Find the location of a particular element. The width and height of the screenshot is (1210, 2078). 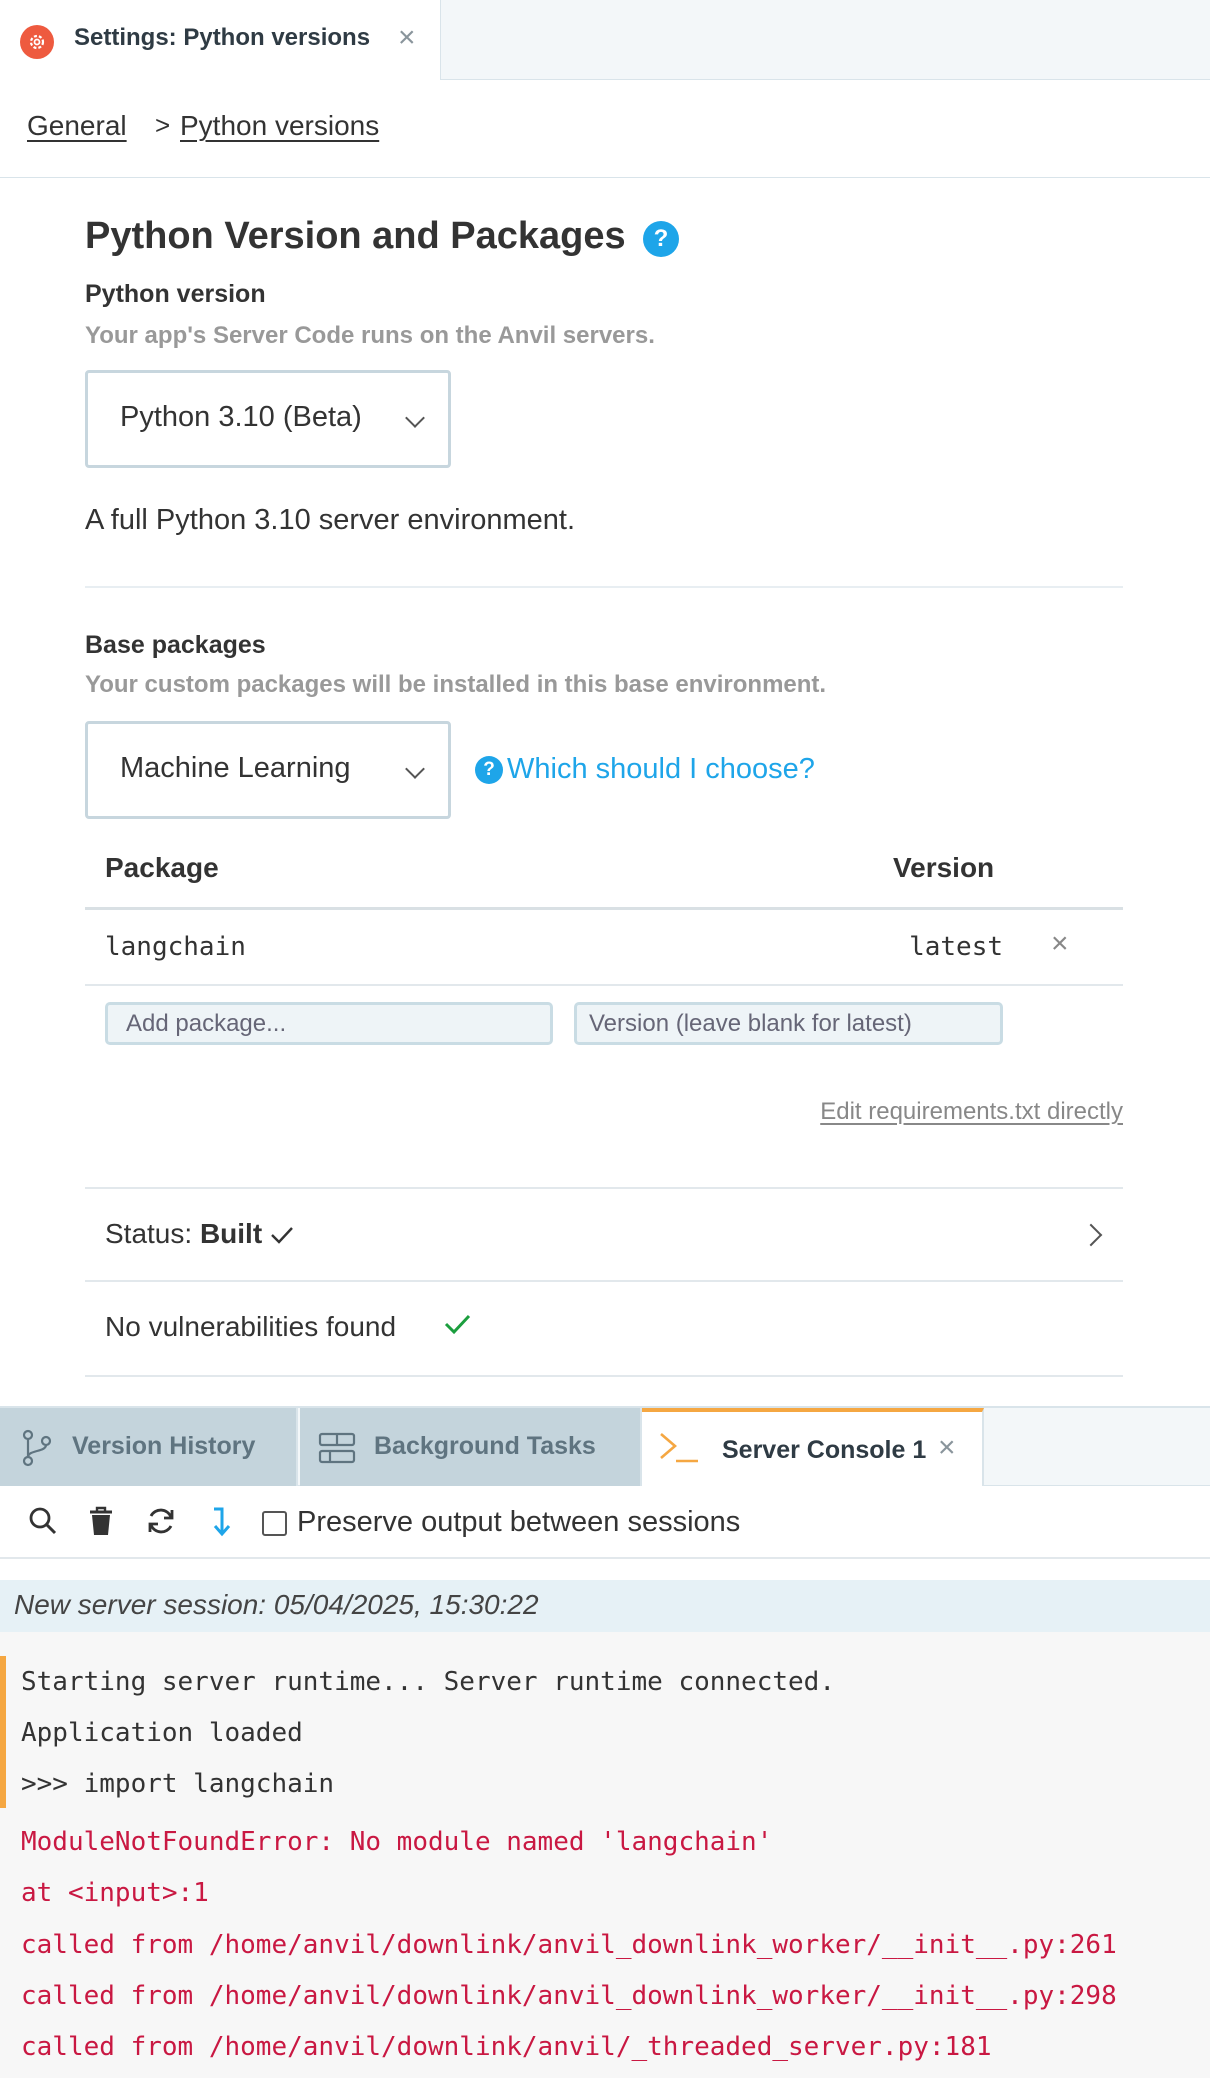

build-status-row: Status: Built is located at coordinates (604, 1234).